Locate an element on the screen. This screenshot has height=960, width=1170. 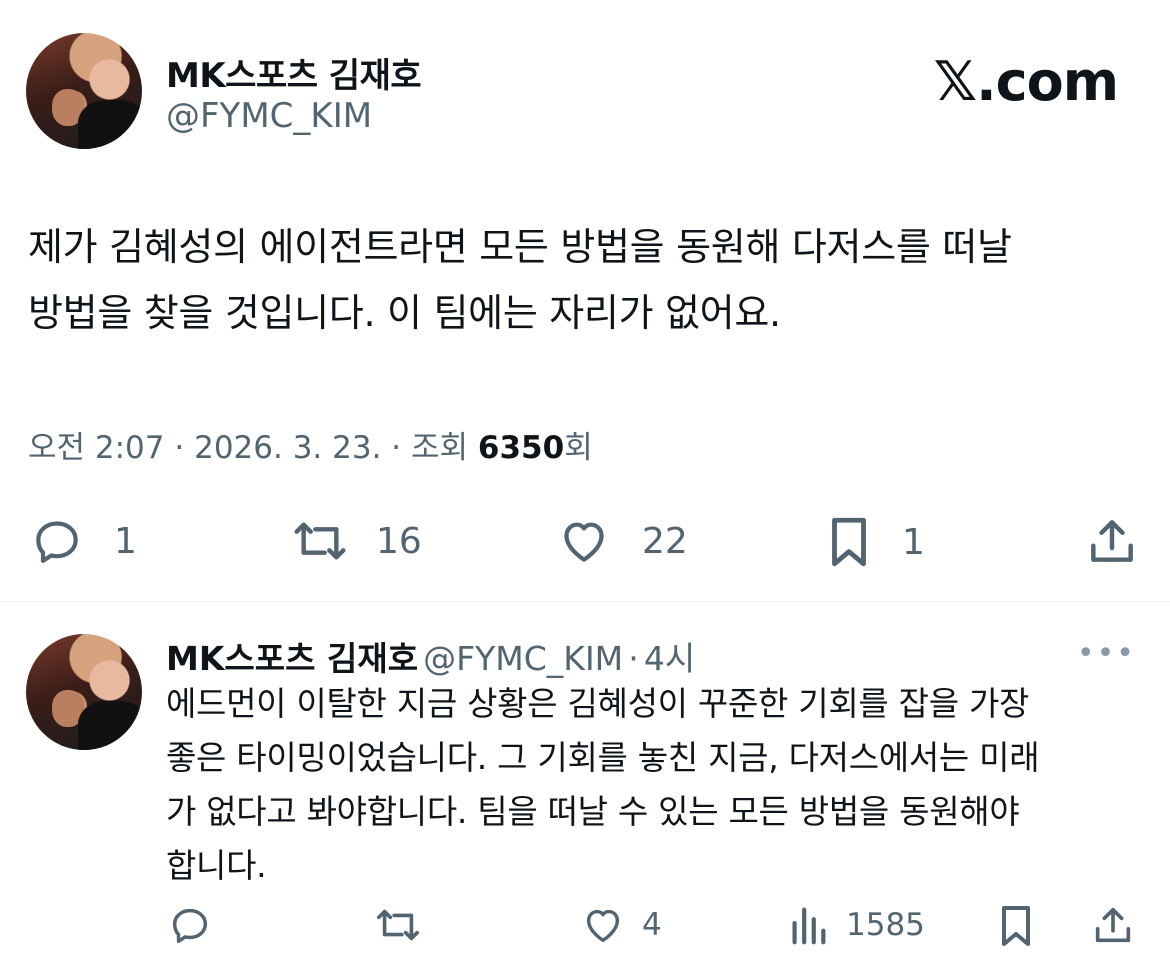
reply-views-button: 1585 is located at coordinates (855, 925).